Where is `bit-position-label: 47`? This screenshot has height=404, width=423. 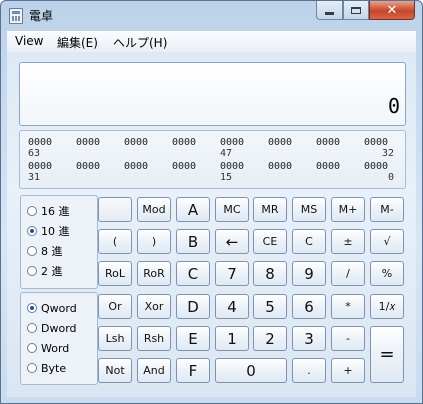 bit-position-label: 47 is located at coordinates (226, 153).